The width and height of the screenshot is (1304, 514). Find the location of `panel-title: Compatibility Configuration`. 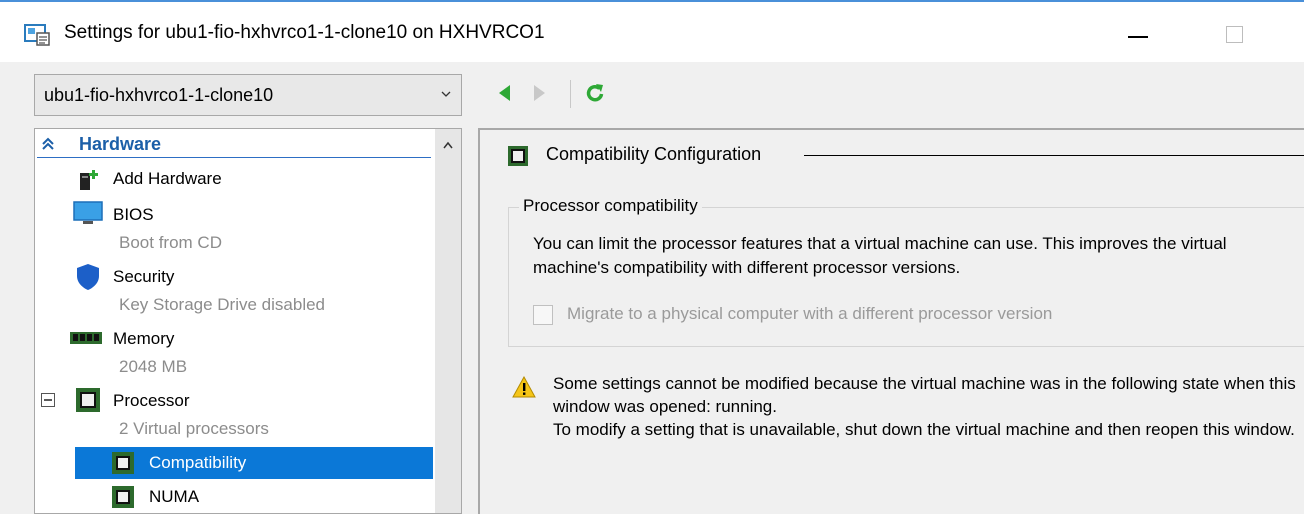

panel-title: Compatibility Configuration is located at coordinates (654, 154).